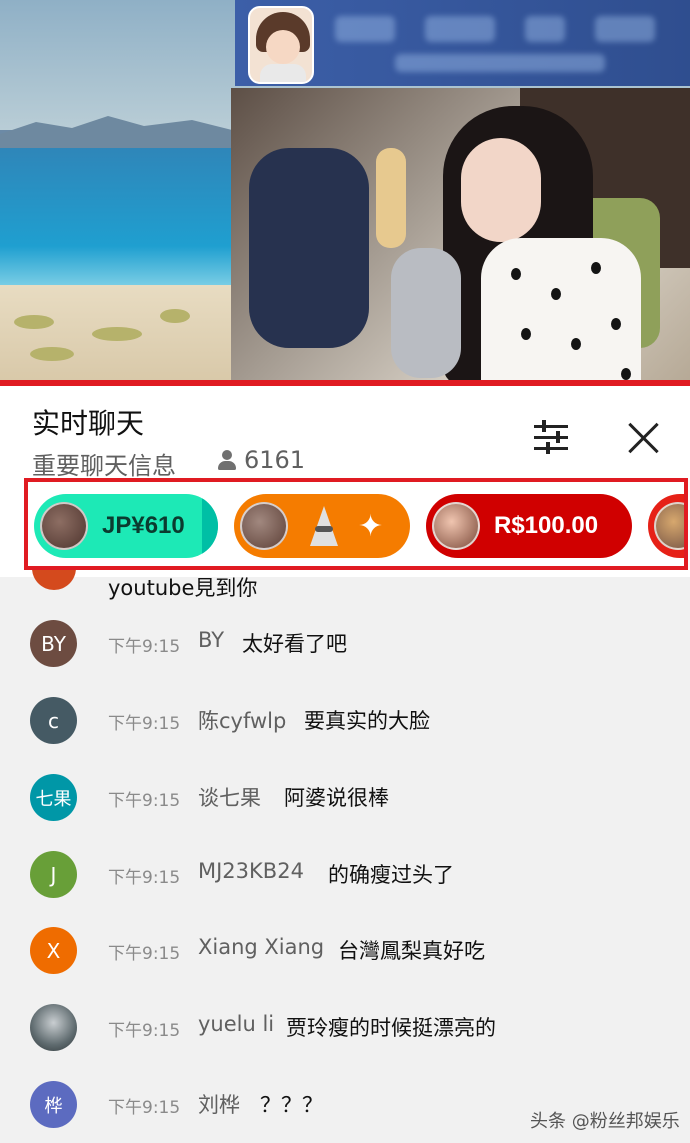 This screenshot has height=1143, width=690. What do you see at coordinates (371, 526) in the screenshot?
I see `sparkle-icon: ✦` at bounding box center [371, 526].